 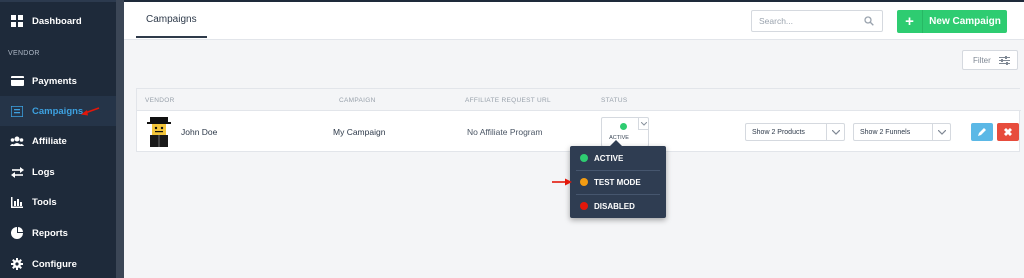 I want to click on sidebar-item-logs: Logs, so click(x=58, y=172).